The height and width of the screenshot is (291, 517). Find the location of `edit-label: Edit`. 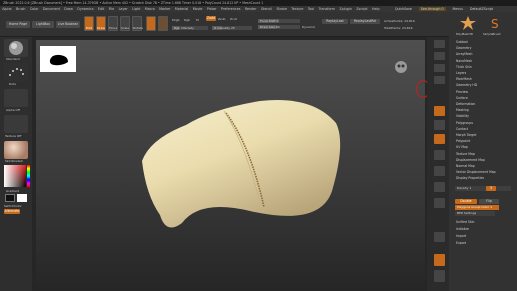

edit-label: Edit is located at coordinates (89, 28).